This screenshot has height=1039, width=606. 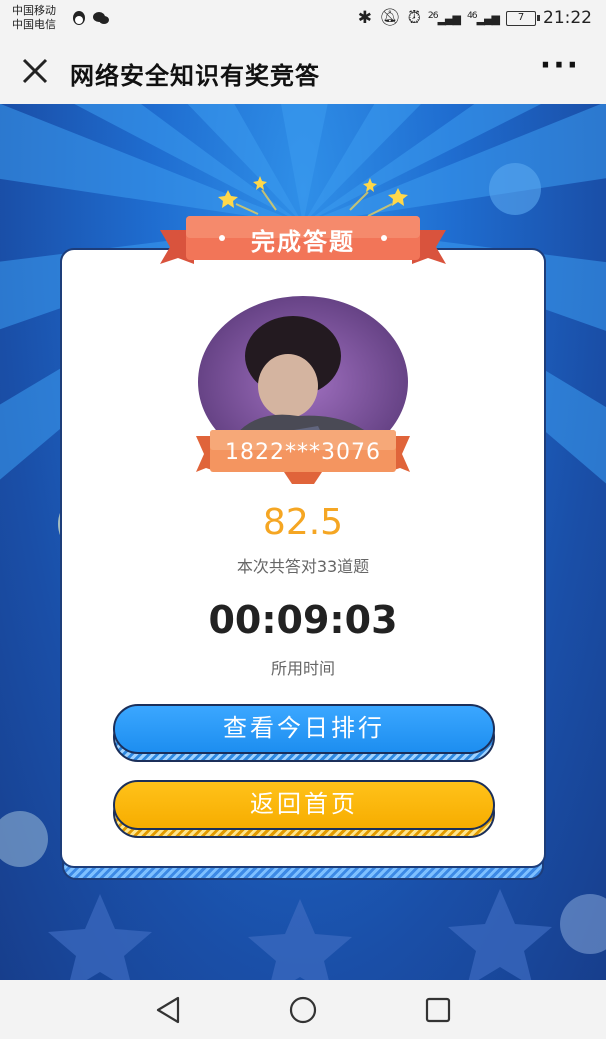 I want to click on back-nav-icon, so click(x=168, y=1010).